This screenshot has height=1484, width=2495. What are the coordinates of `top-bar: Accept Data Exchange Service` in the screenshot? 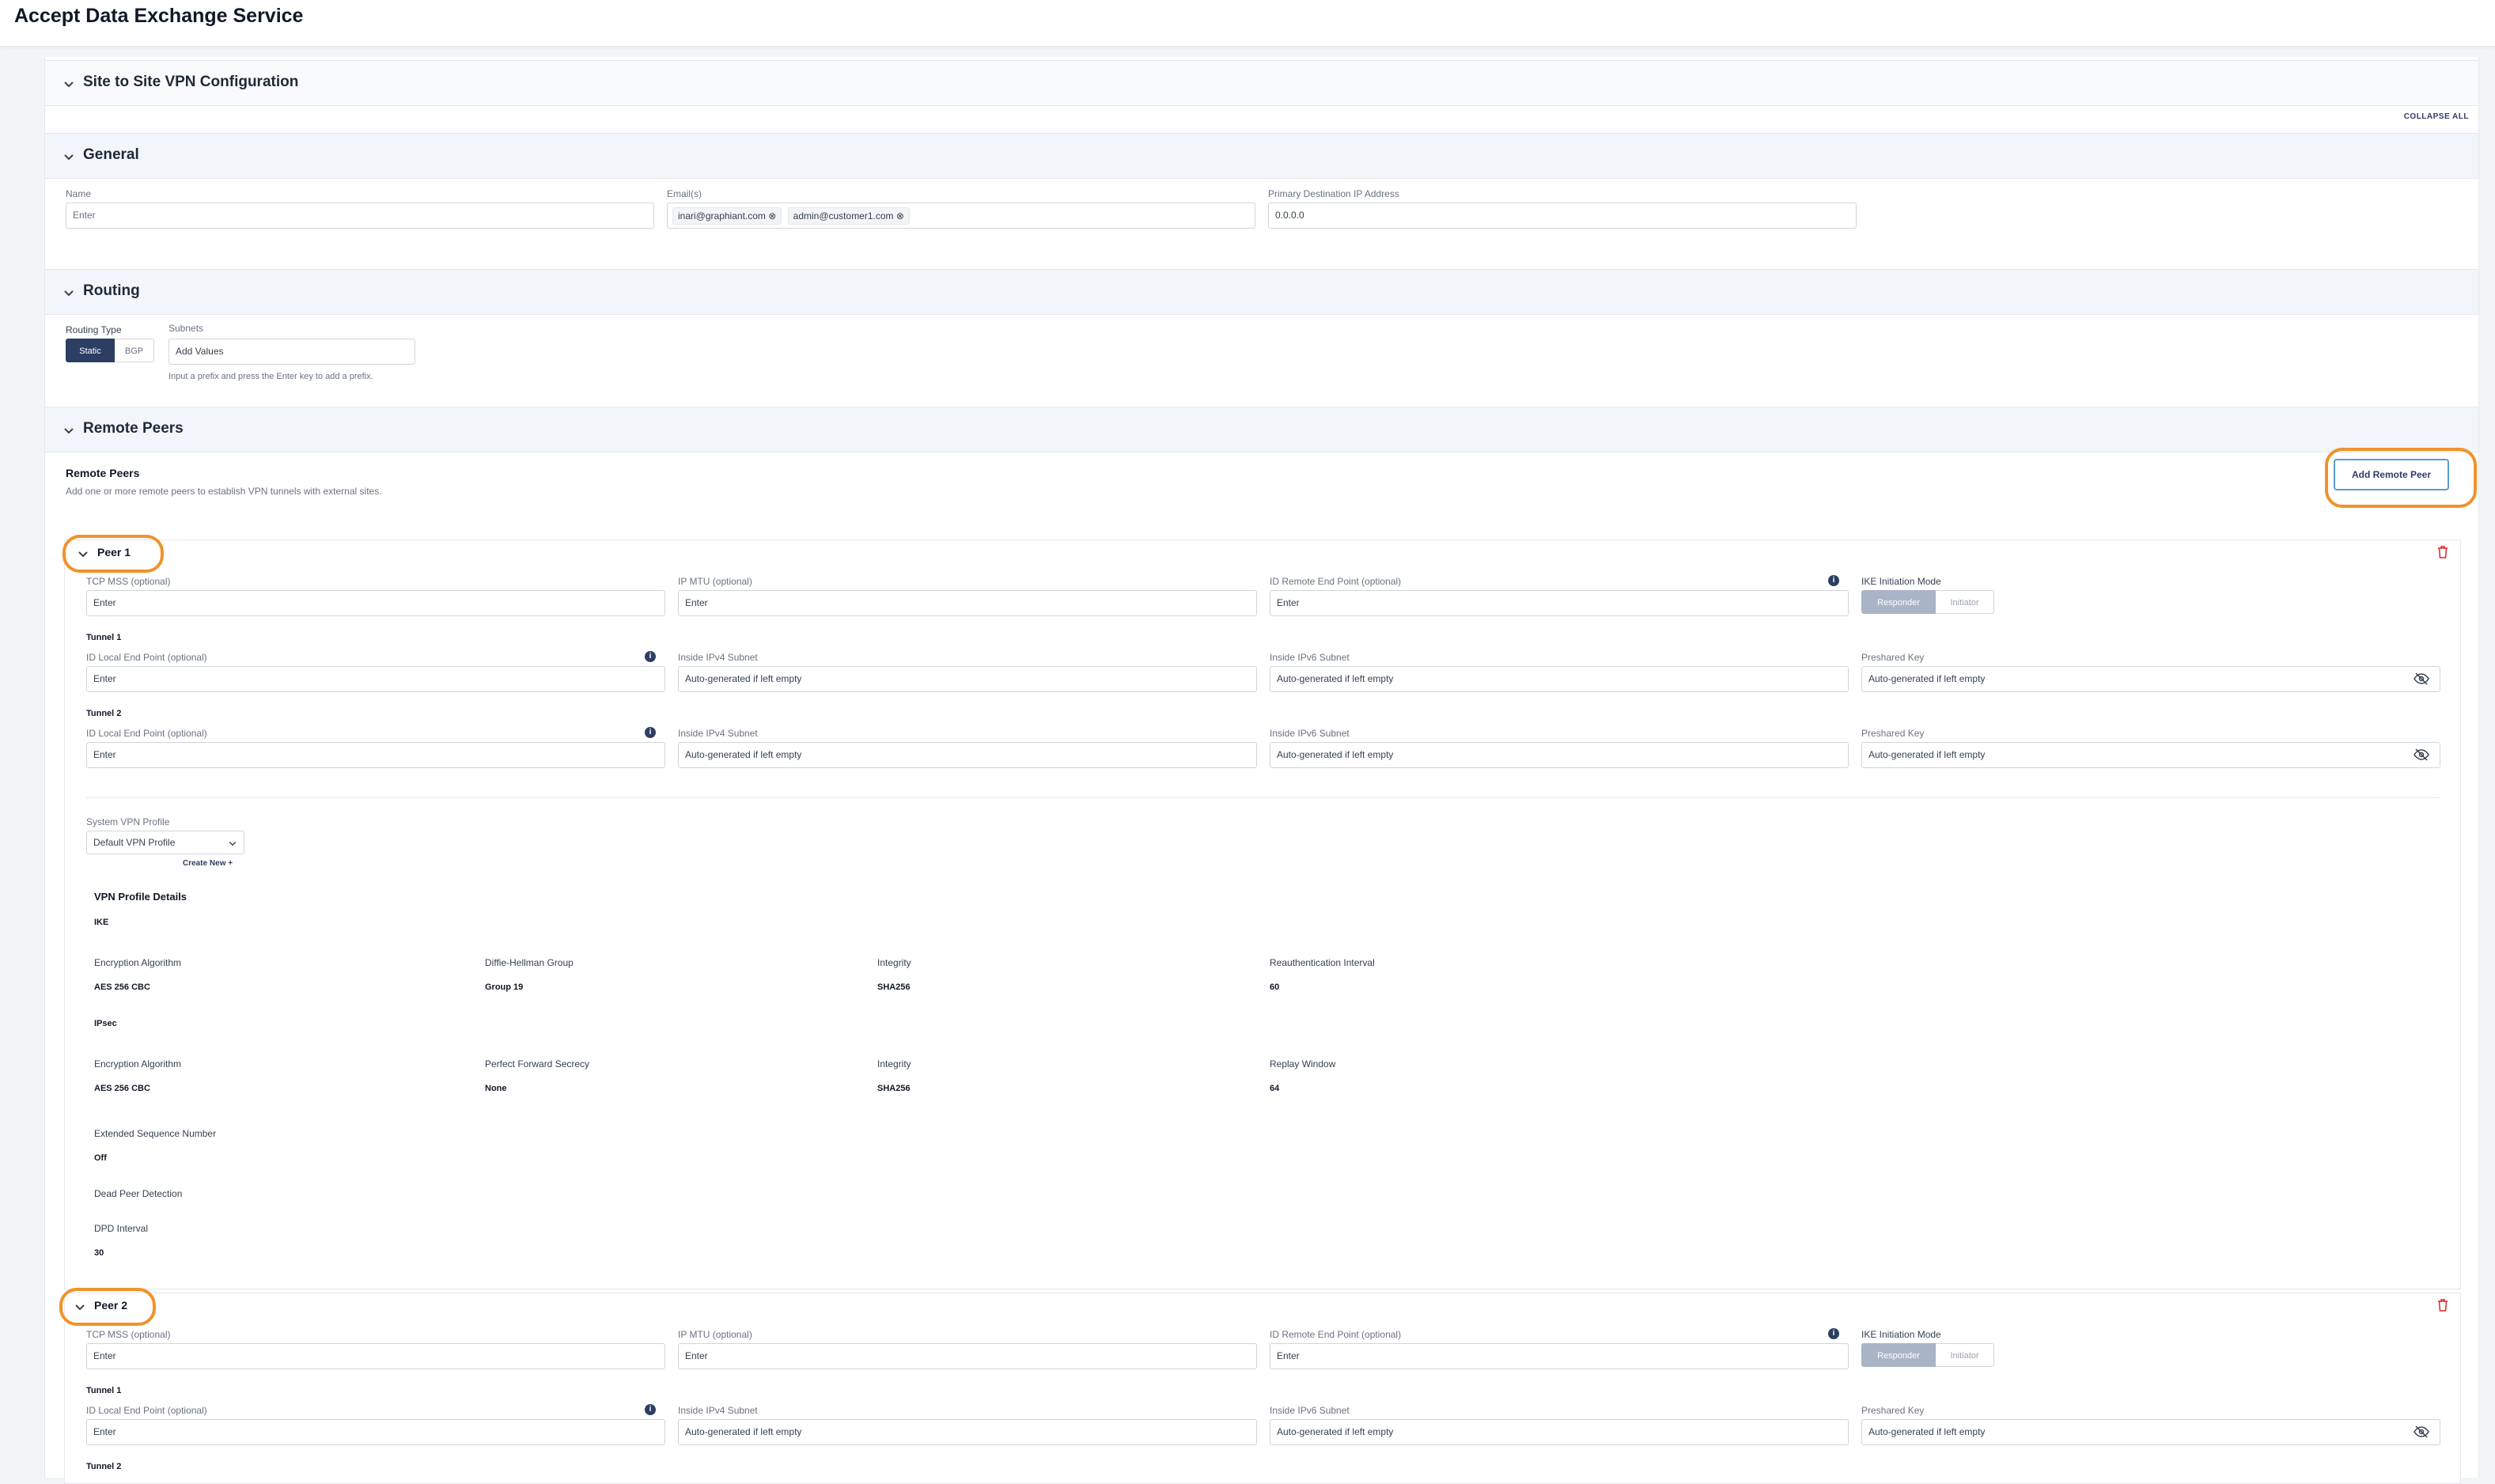 It's located at (1247, 23).